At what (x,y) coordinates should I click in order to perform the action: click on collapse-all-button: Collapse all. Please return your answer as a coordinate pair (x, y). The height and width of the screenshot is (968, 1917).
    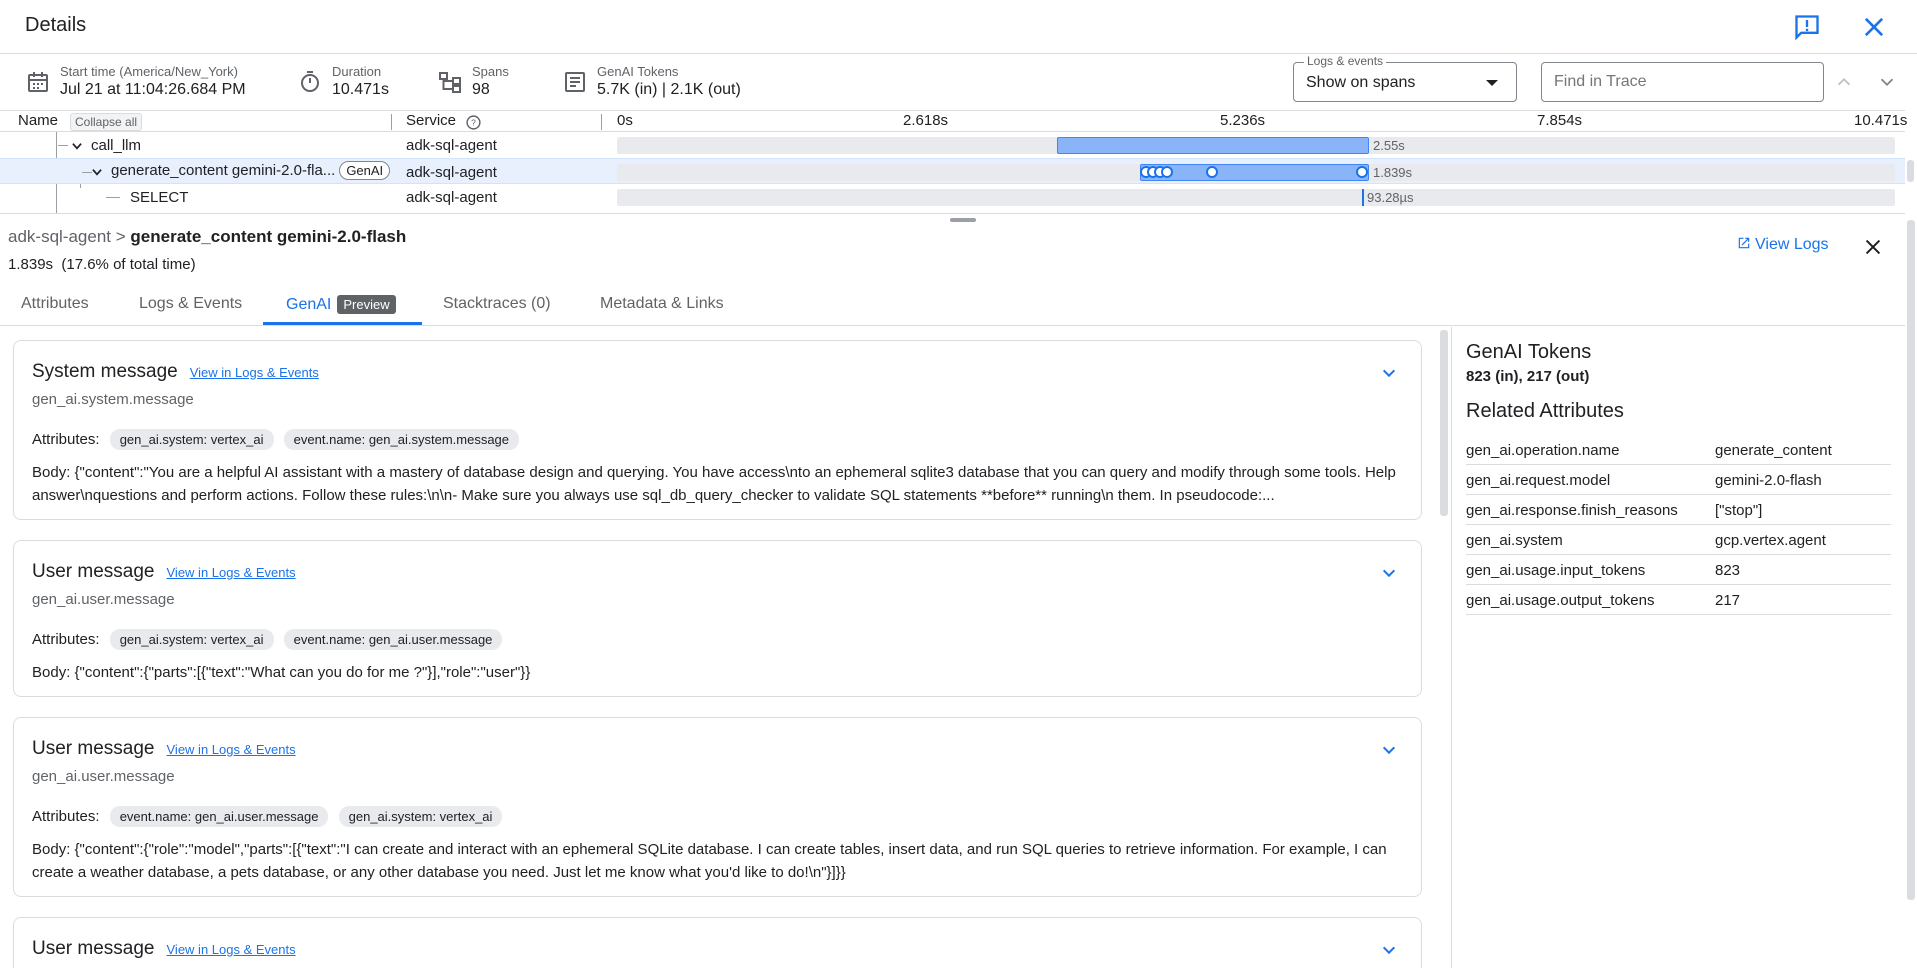
    Looking at the image, I should click on (106, 122).